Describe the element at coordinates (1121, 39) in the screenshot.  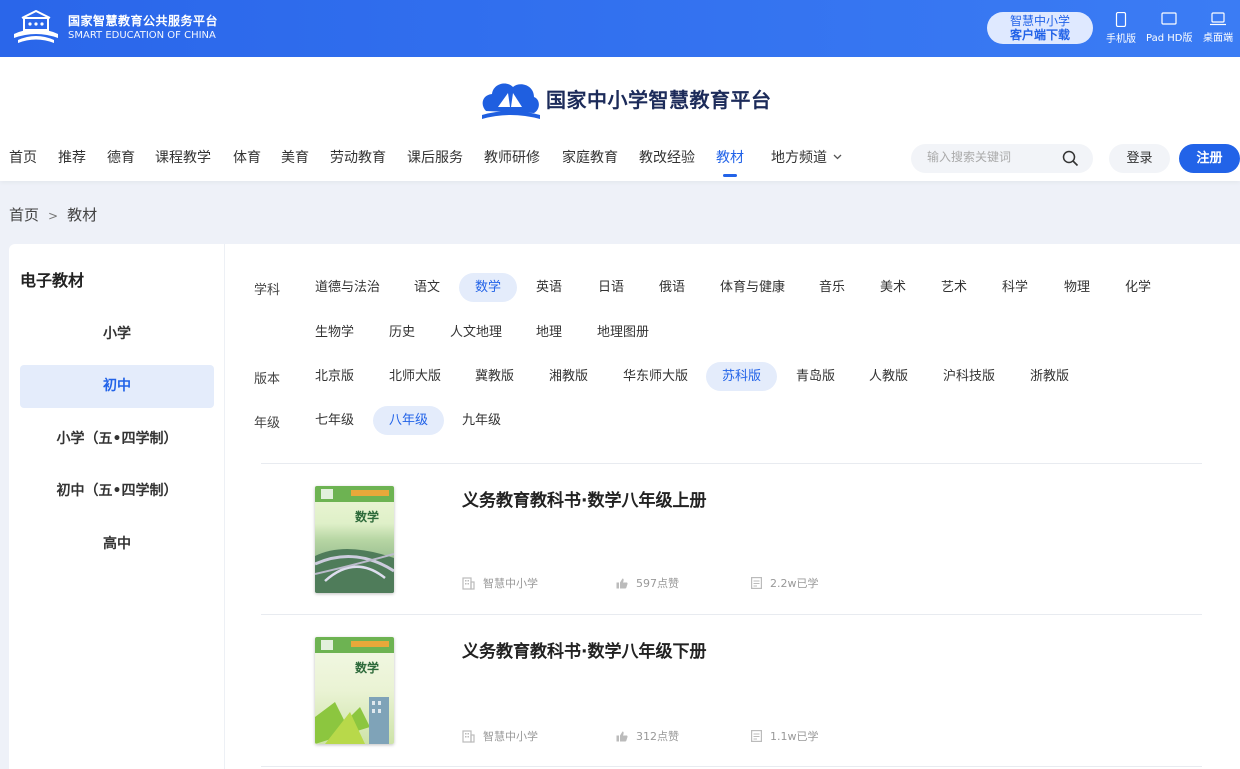
I see `mobile-version-label: 手机版` at that location.